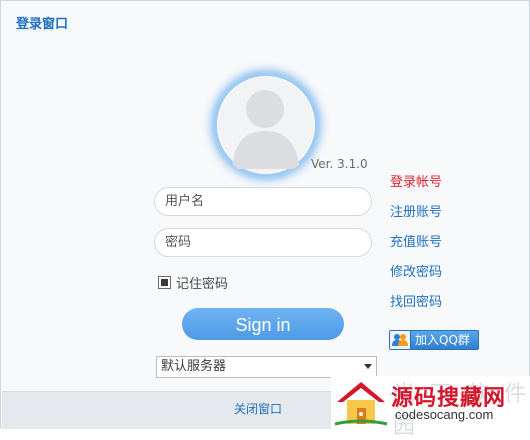 The width and height of the screenshot is (530, 440). I want to click on link-change-password: 修改密码, so click(416, 278).